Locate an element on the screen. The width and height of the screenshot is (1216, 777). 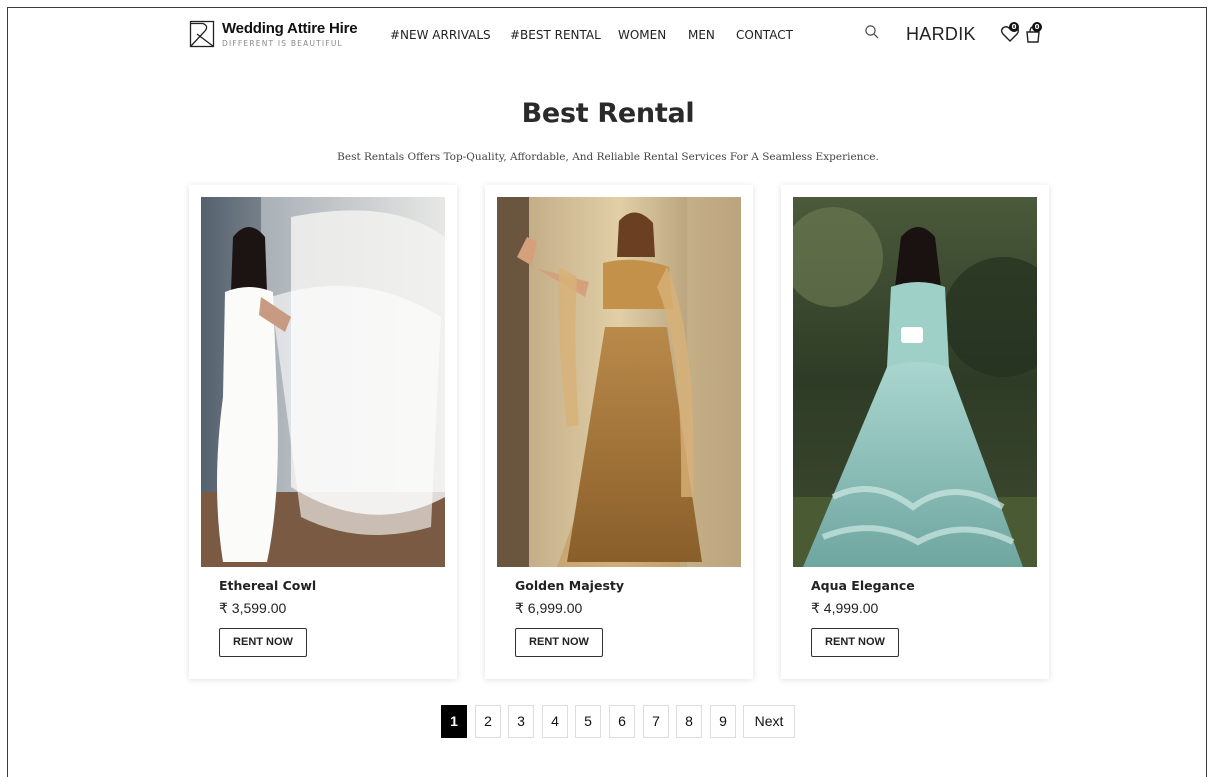
page-9-button: 9 is located at coordinates (723, 721).